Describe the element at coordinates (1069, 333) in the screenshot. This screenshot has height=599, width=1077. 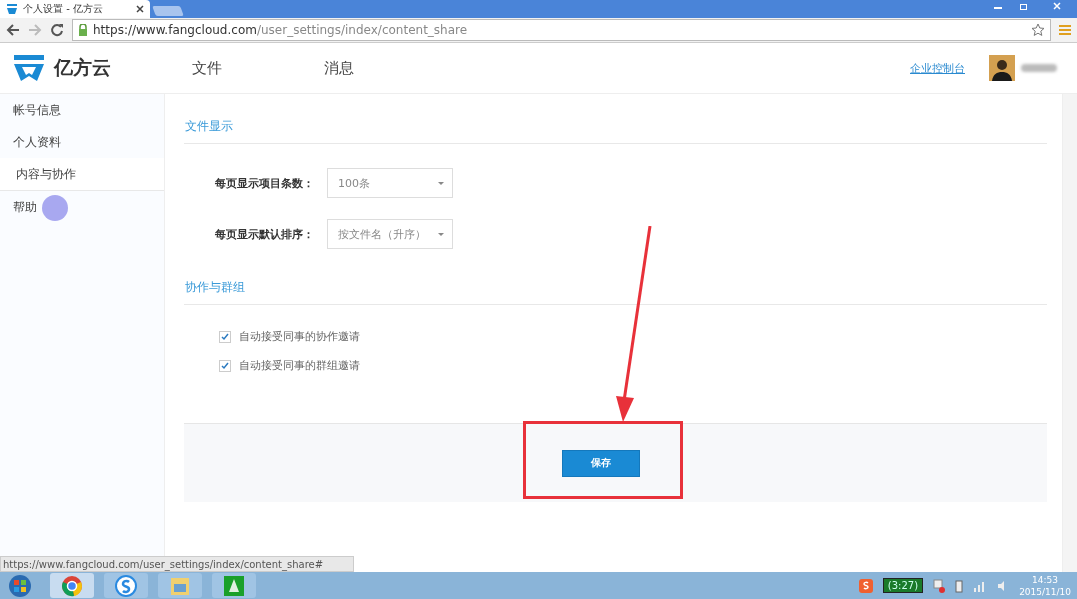
I see `scrollbar` at that location.